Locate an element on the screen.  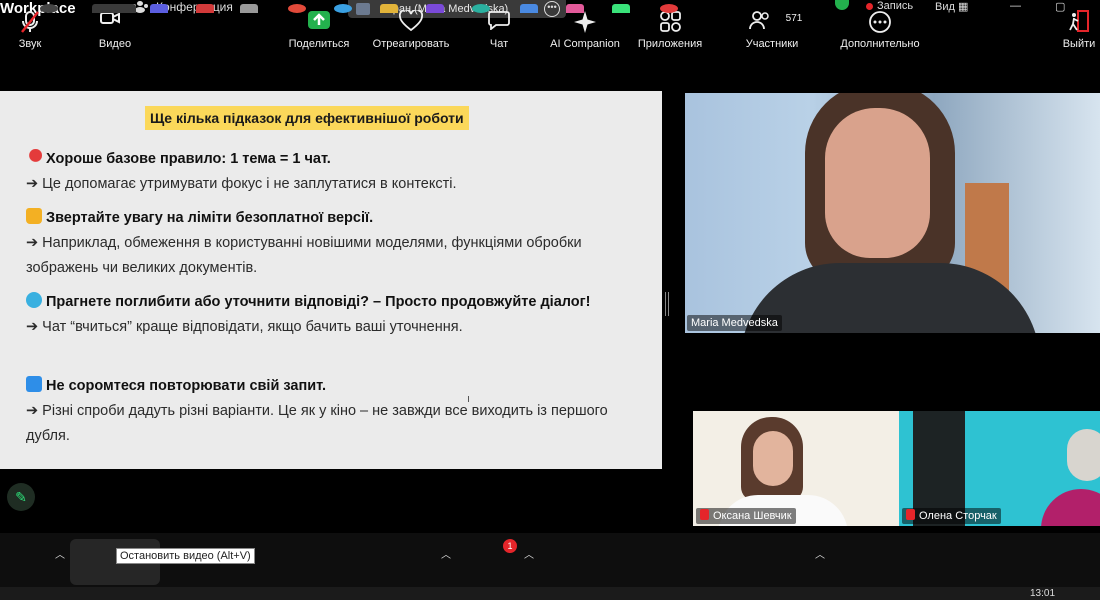
more-label: Дополнительно is located at coordinates (880, 44).